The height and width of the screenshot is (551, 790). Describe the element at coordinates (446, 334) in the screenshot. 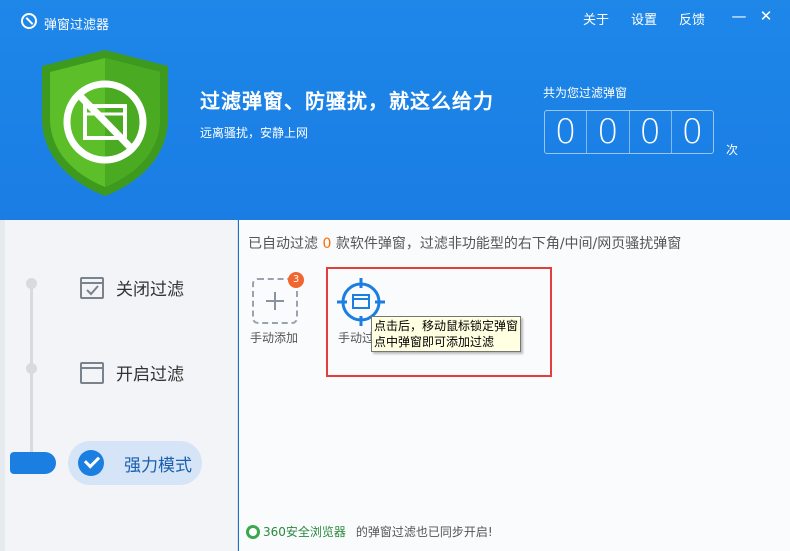

I see `tooltip: 点击后，移动鼠标锁定弹窗 点中弹窗即可添加过滤` at that location.